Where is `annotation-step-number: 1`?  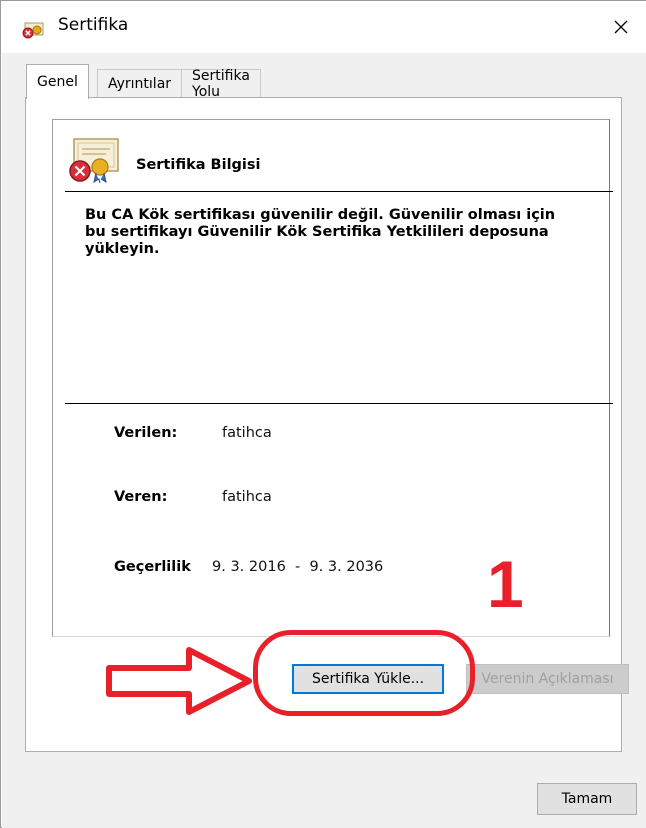 annotation-step-number: 1 is located at coordinates (505, 584).